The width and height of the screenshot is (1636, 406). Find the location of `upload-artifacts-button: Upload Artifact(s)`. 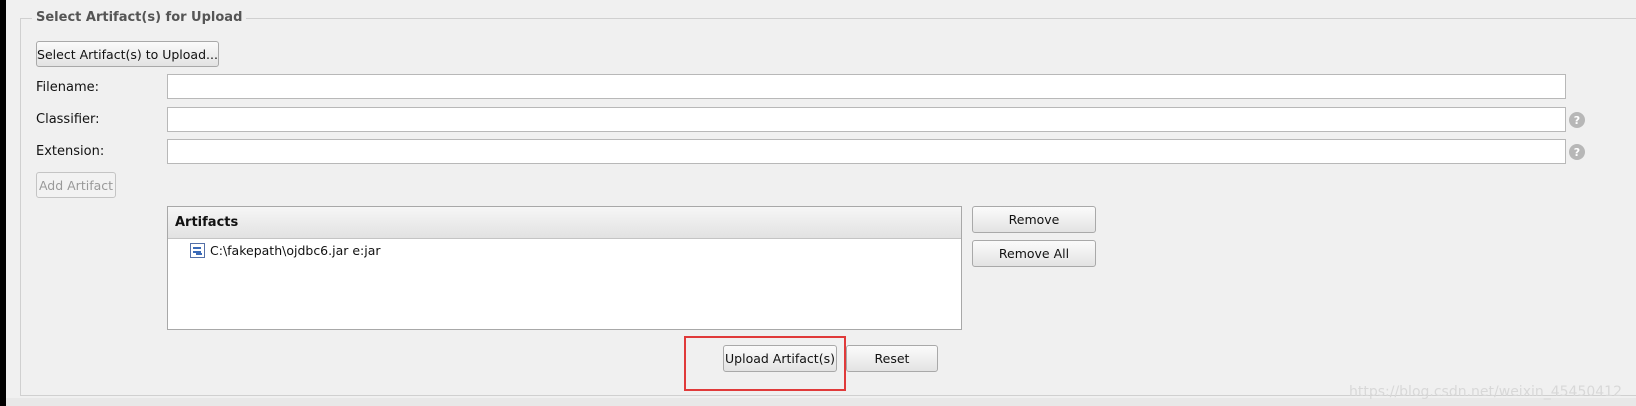

upload-artifacts-button: Upload Artifact(s) is located at coordinates (780, 358).